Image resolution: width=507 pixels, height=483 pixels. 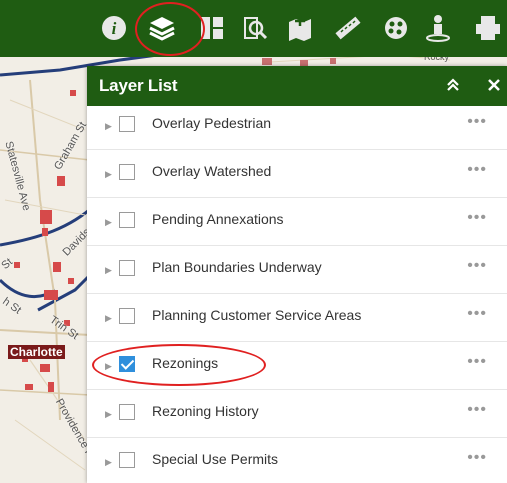 I want to click on layer-label: Planning Customer Service Areas, so click(x=256, y=315).